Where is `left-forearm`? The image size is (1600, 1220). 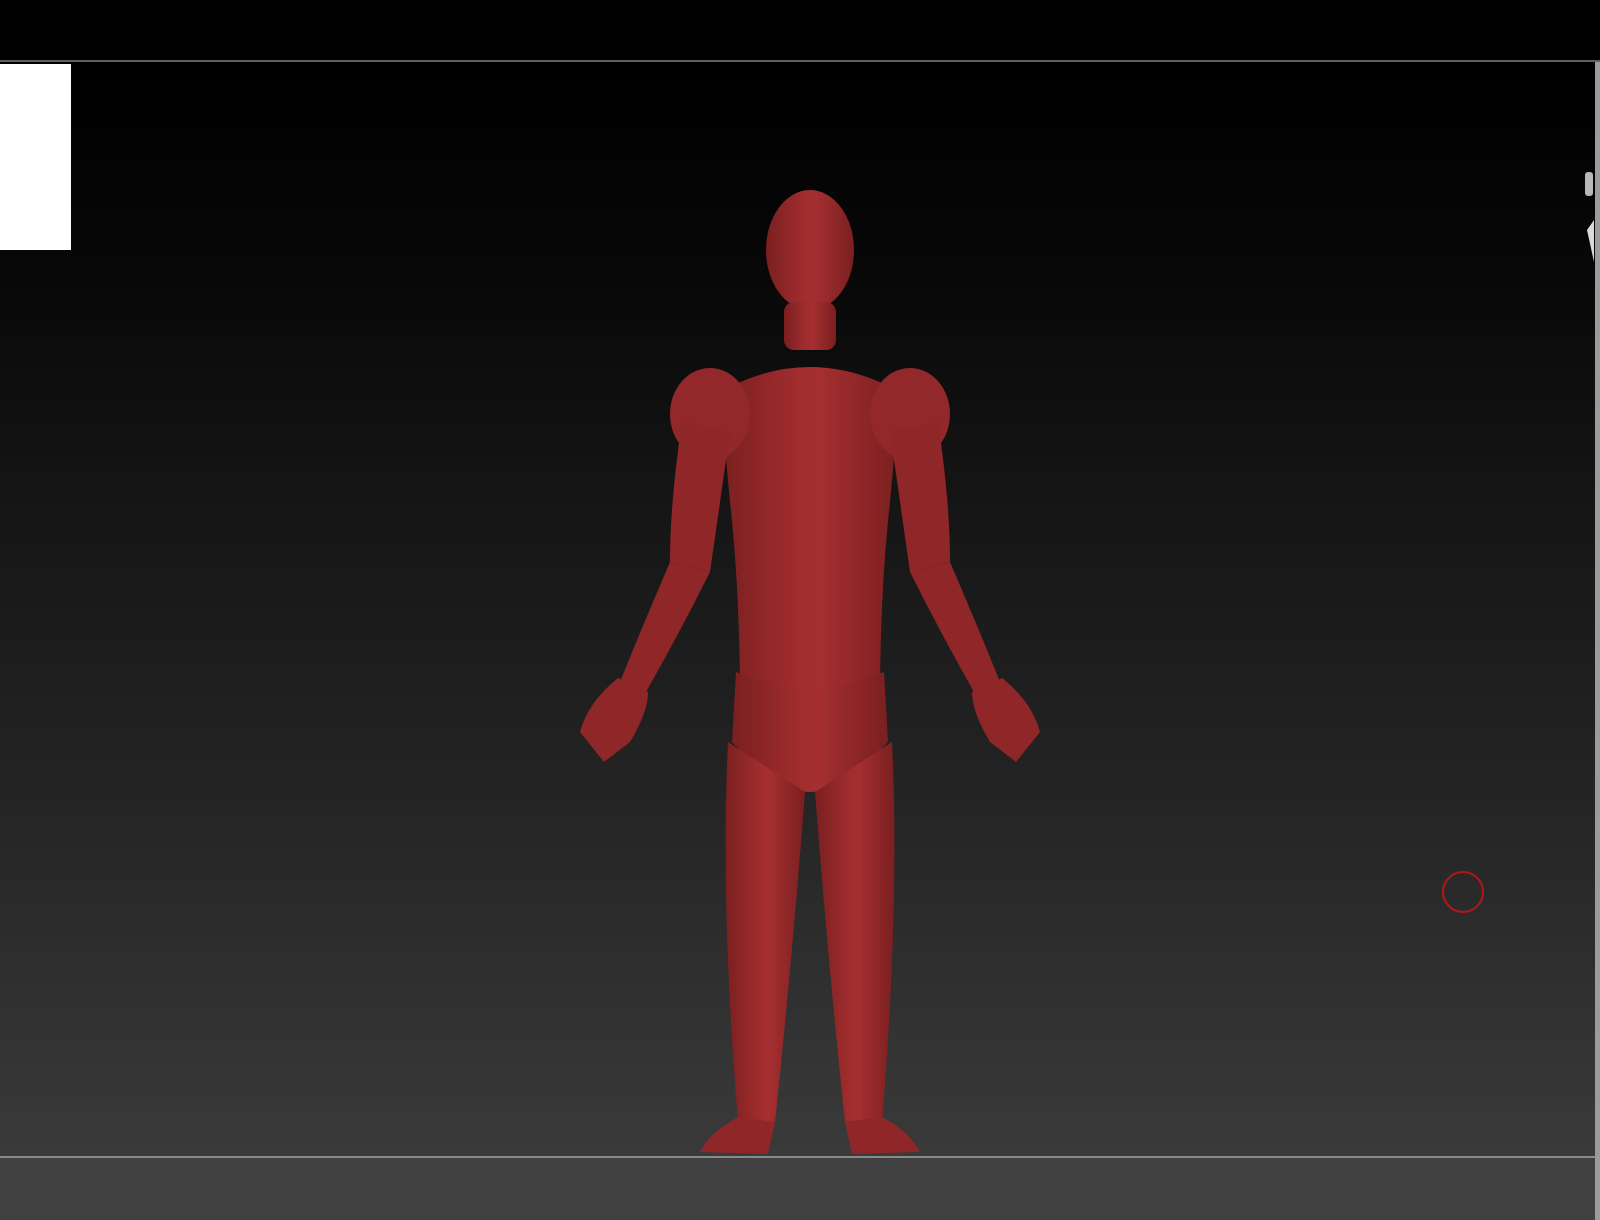
left-forearm is located at coordinates (665, 627).